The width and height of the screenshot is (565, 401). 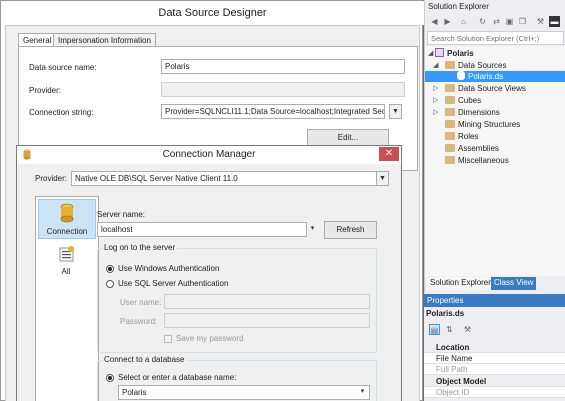 What do you see at coordinates (522, 21) in the screenshot?
I see `show-all-files-icon: ❐` at bounding box center [522, 21].